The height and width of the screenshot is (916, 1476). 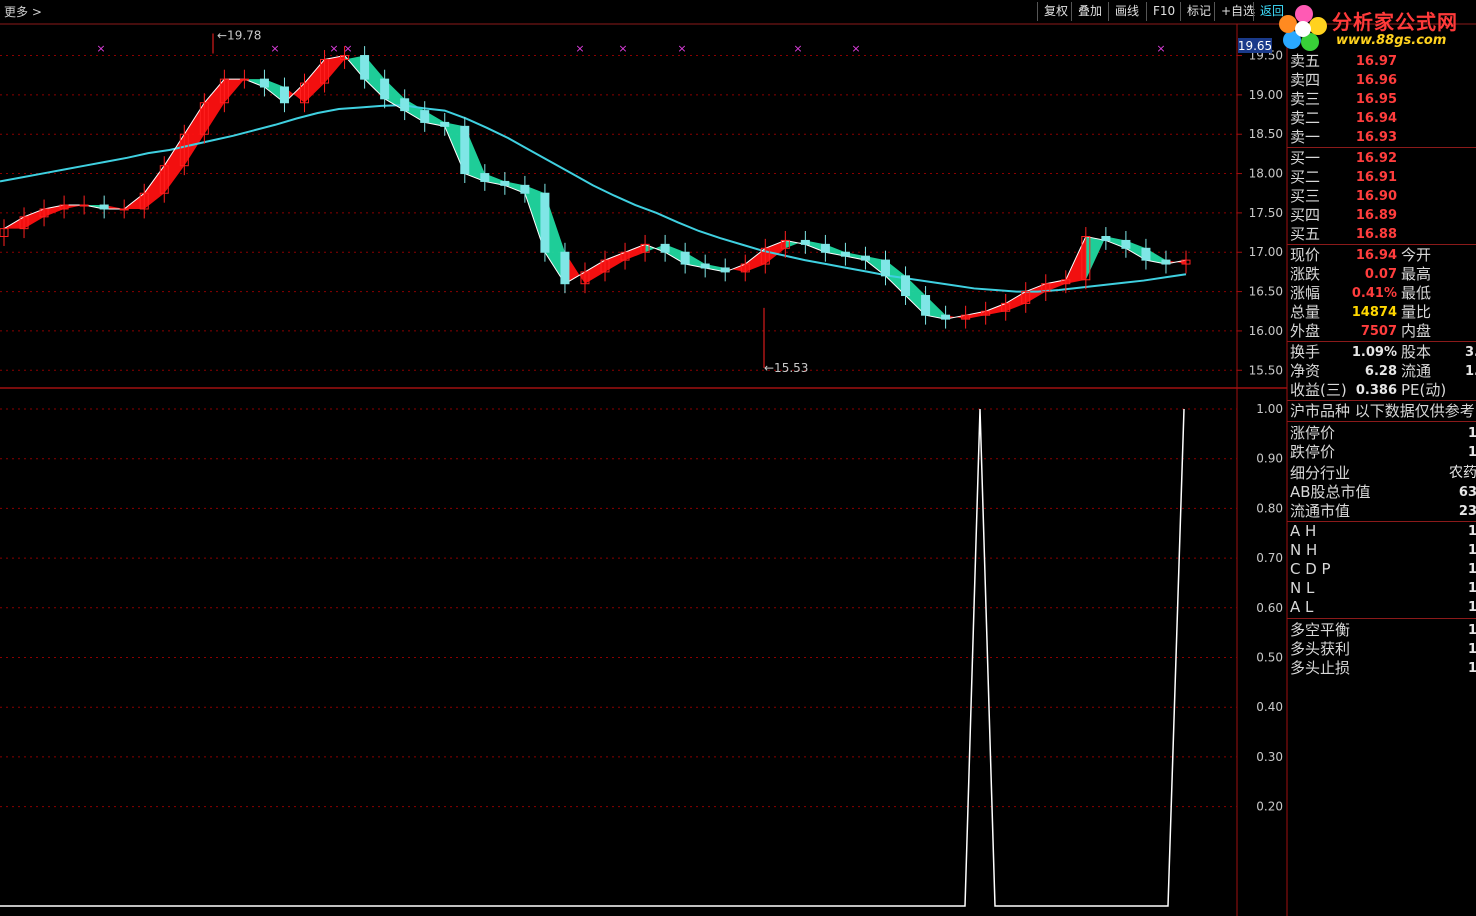 What do you see at coordinates (1305, 215) in the screenshot?
I see `buy-4-label: 买四` at bounding box center [1305, 215].